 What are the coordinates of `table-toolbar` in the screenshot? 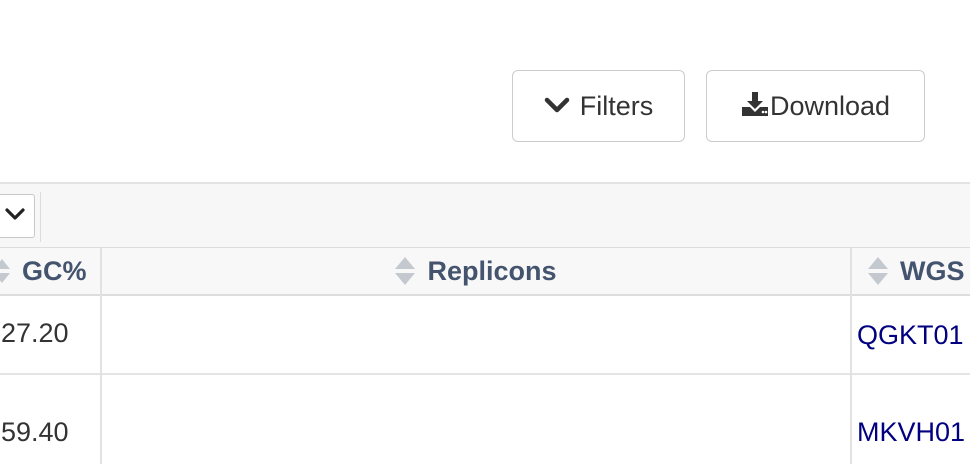 It's located at (485, 215).